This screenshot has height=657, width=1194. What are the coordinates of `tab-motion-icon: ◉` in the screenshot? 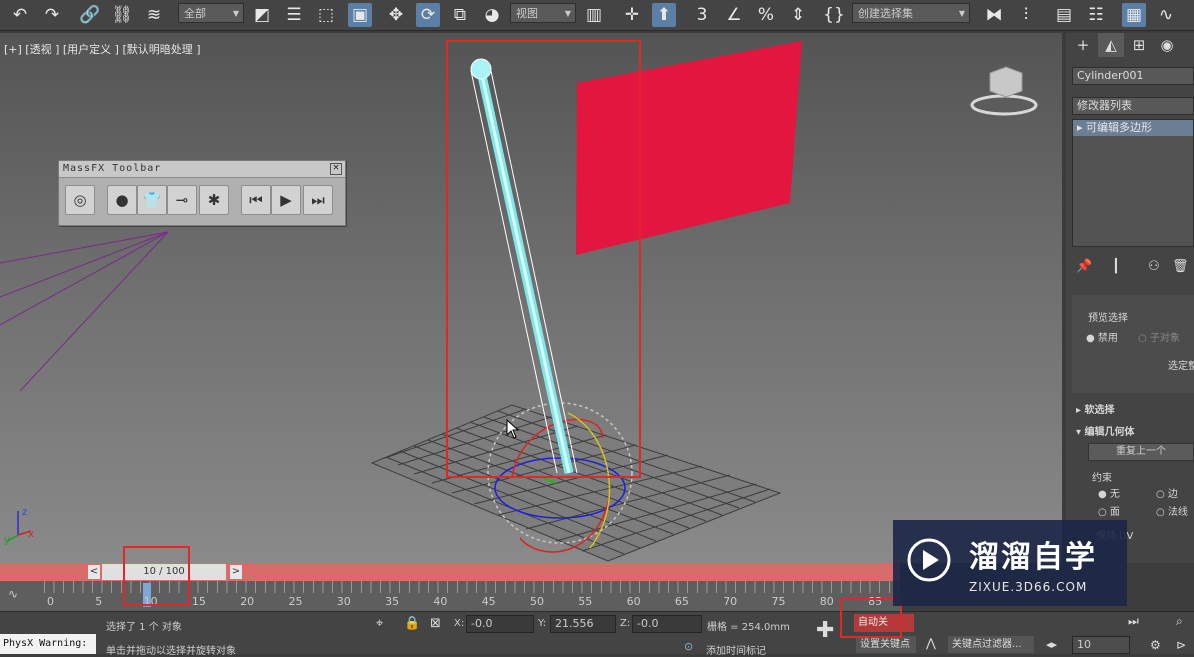 It's located at (1167, 45).